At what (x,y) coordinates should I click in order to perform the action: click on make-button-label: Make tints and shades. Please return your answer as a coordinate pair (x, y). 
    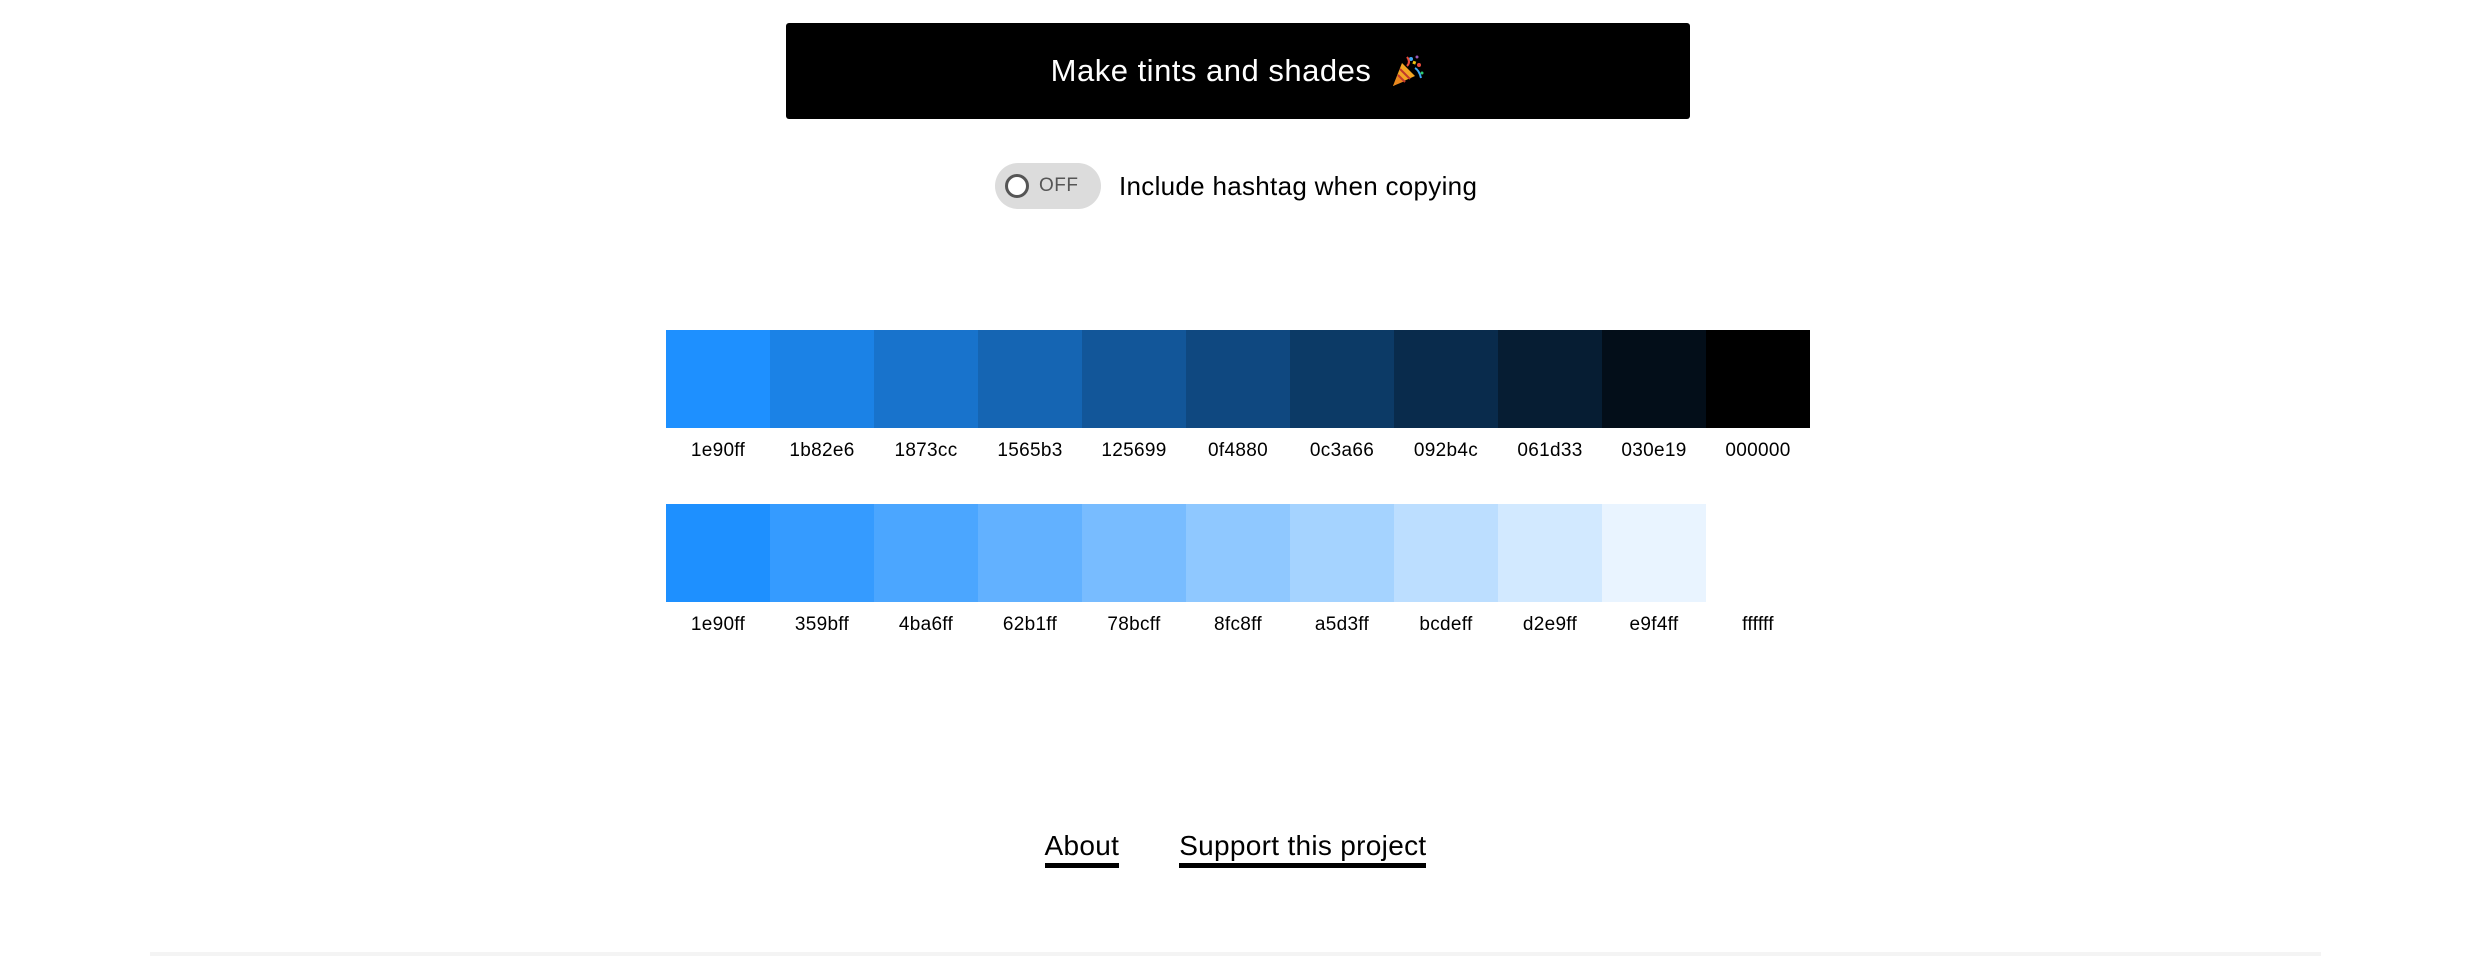
    Looking at the image, I should click on (1211, 70).